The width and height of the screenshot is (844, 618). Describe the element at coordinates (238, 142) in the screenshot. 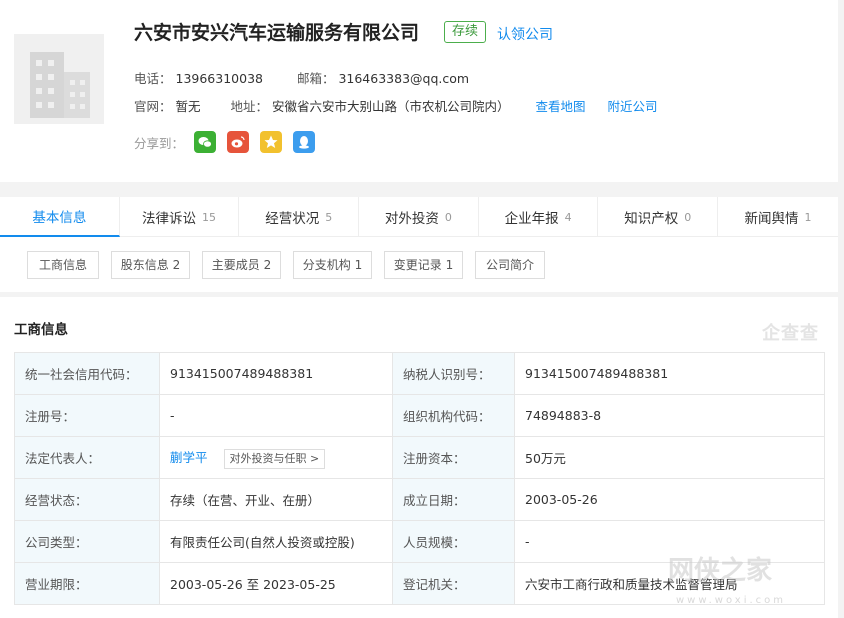

I see `weibo-icon` at that location.